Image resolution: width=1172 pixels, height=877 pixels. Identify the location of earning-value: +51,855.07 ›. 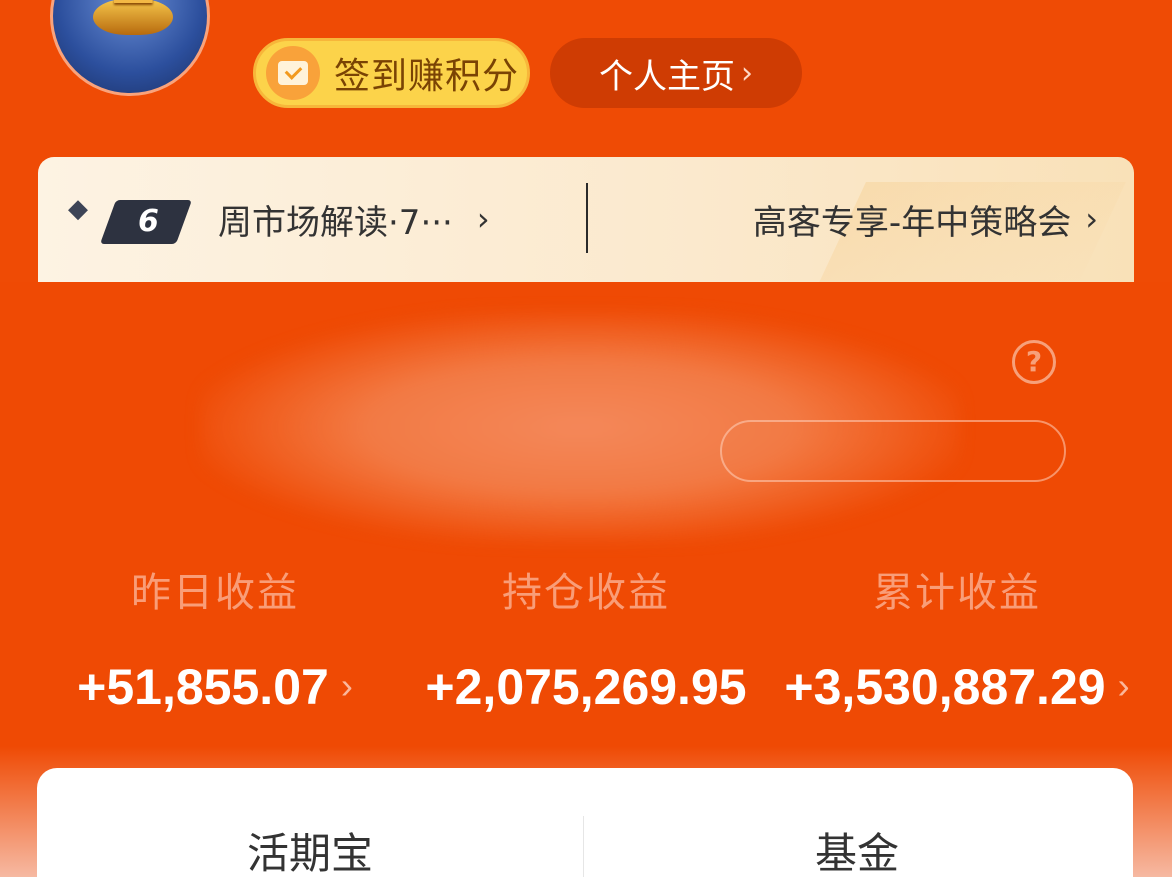
(215, 687).